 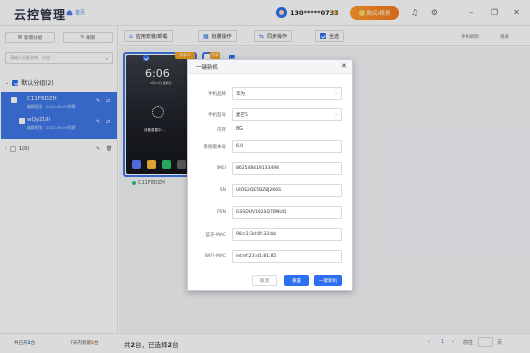 I want to click on wifi-mac-field: ed:ef:23:d1:81:85, so click(x=287, y=256).